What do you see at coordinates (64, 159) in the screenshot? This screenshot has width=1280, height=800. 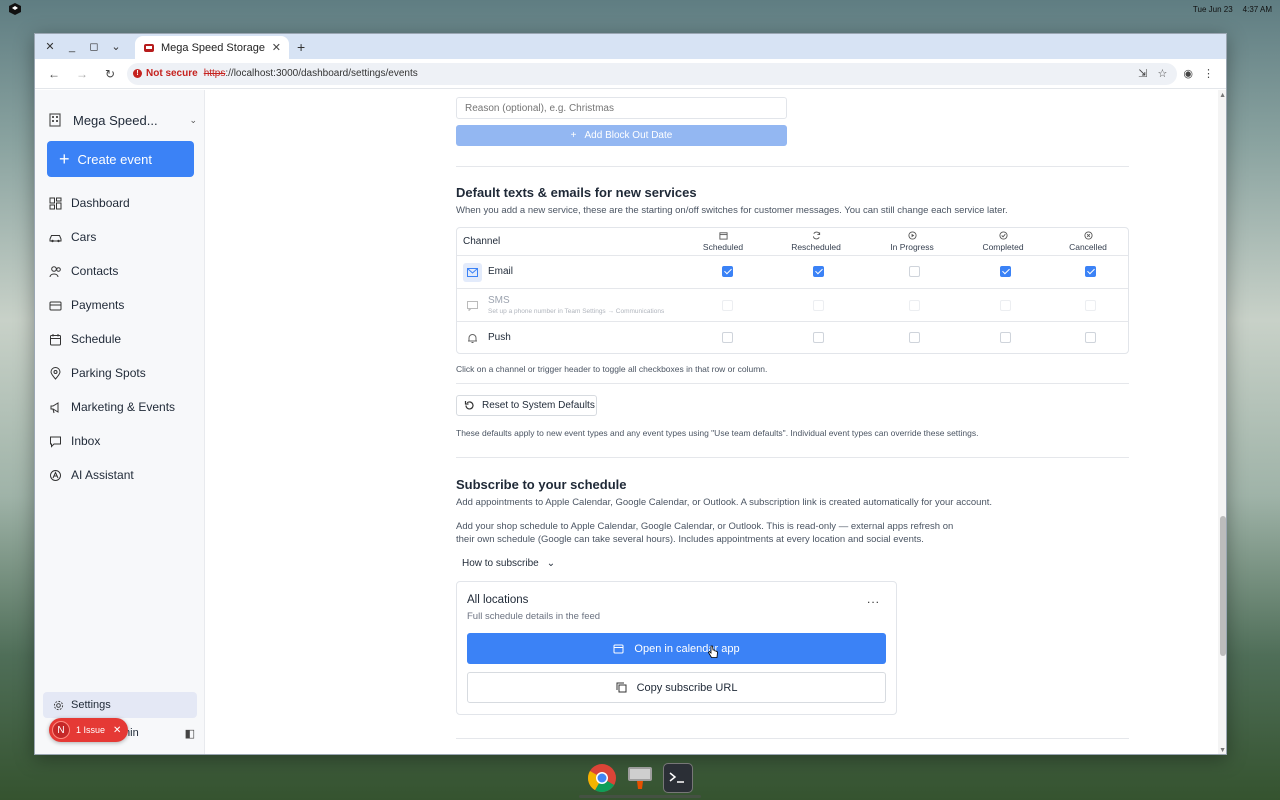 I see `plus-icon: +` at bounding box center [64, 159].